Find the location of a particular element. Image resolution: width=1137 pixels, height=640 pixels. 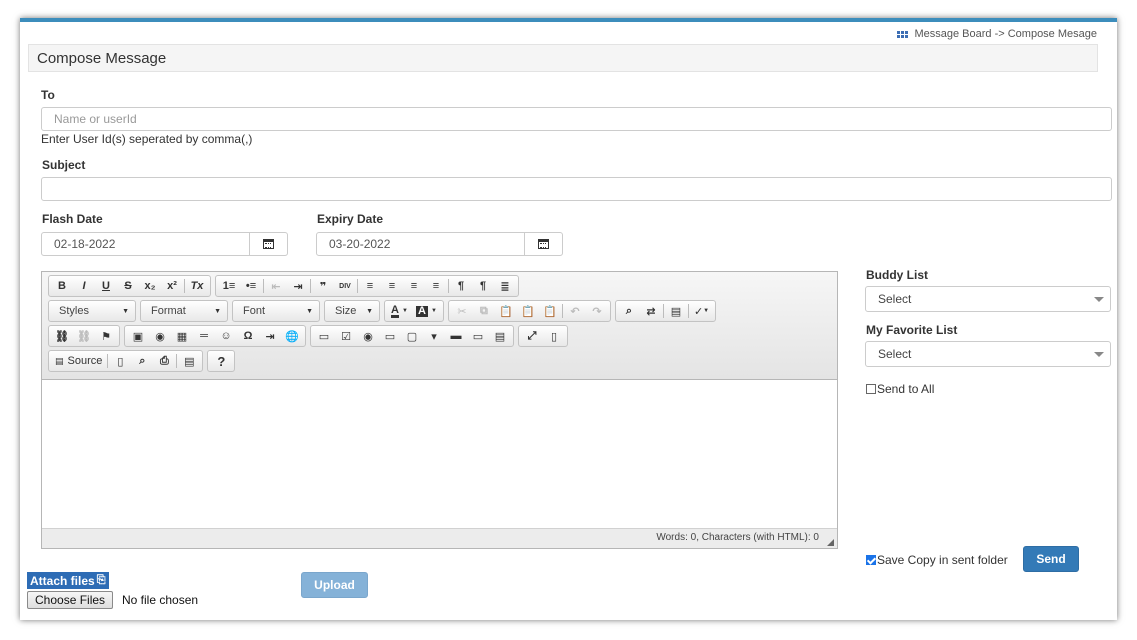

superscript-button: x² is located at coordinates (172, 286).